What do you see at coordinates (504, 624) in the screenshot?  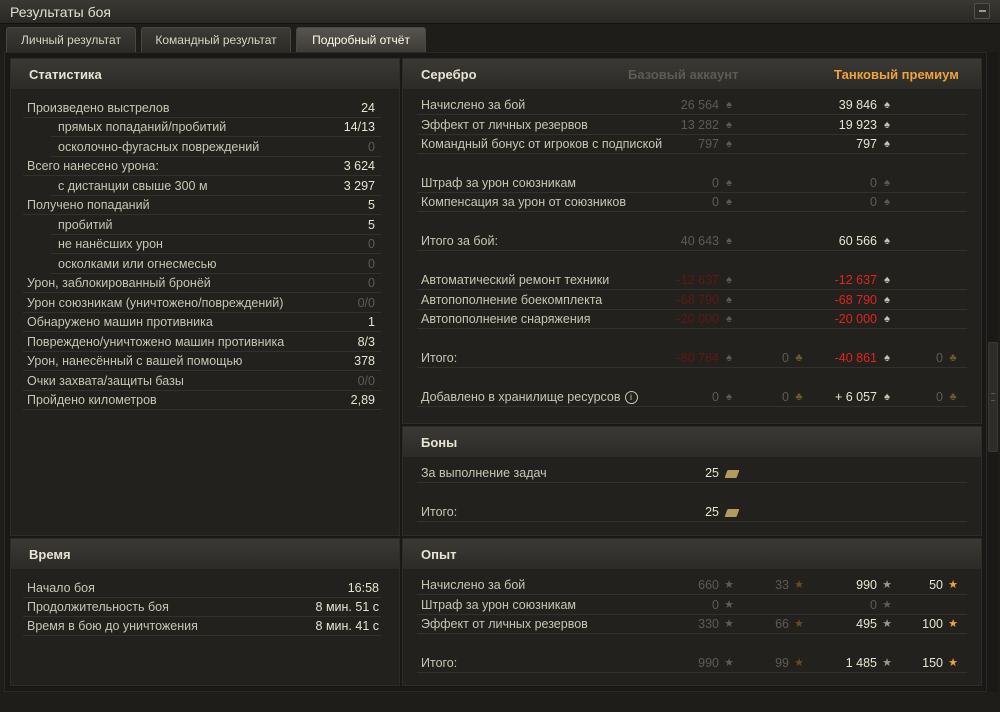 I see `experience-label: Эффект от личных резервов` at bounding box center [504, 624].